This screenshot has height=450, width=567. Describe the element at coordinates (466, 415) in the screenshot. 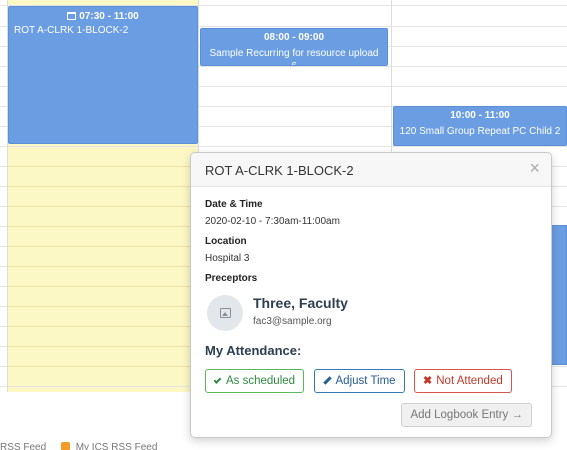

I see `add-logbook-entry-button: Add Logbook Entry →` at that location.